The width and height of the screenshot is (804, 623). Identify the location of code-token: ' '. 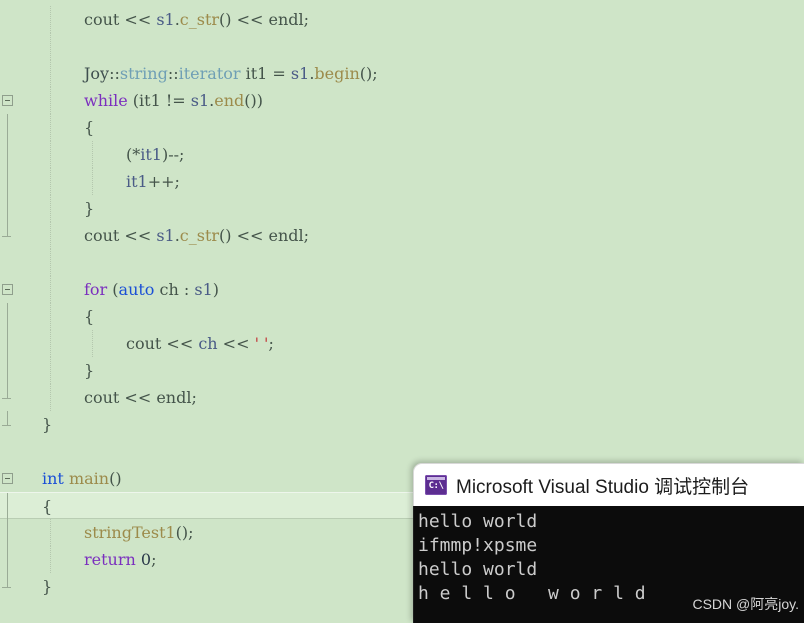
(261, 343).